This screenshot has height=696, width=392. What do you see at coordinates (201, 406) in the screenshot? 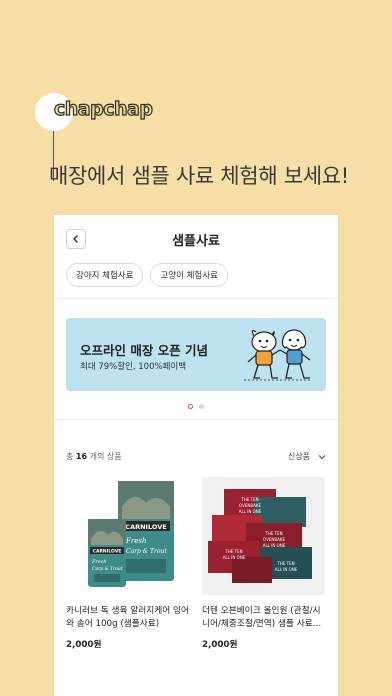
I see `carousel-dot` at bounding box center [201, 406].